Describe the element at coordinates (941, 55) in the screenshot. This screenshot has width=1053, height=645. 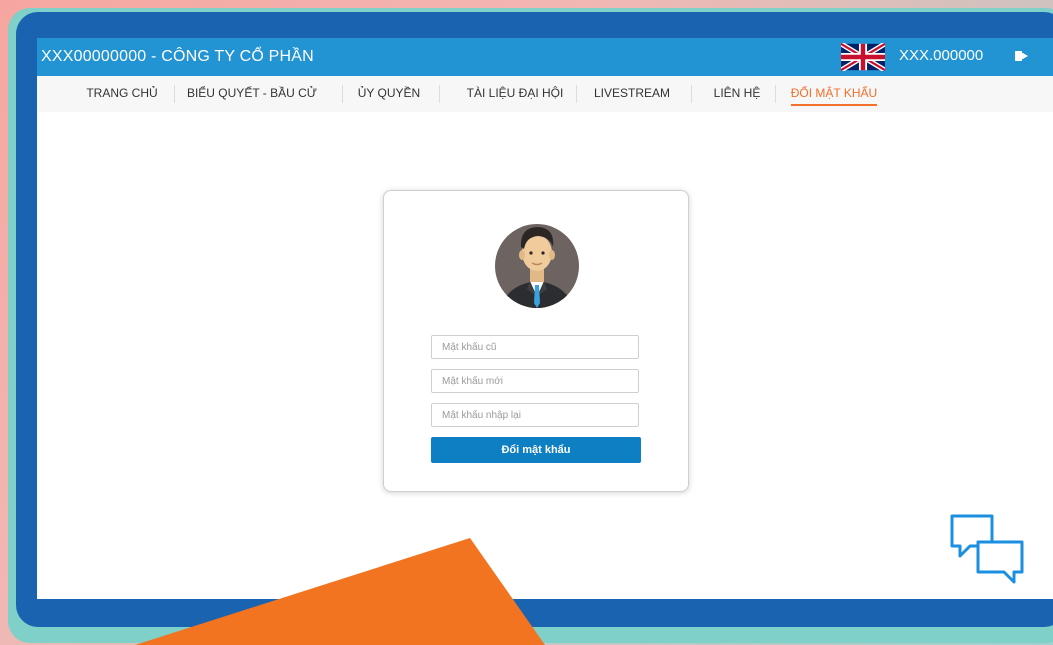
I see `user-code: XXX.000000` at that location.